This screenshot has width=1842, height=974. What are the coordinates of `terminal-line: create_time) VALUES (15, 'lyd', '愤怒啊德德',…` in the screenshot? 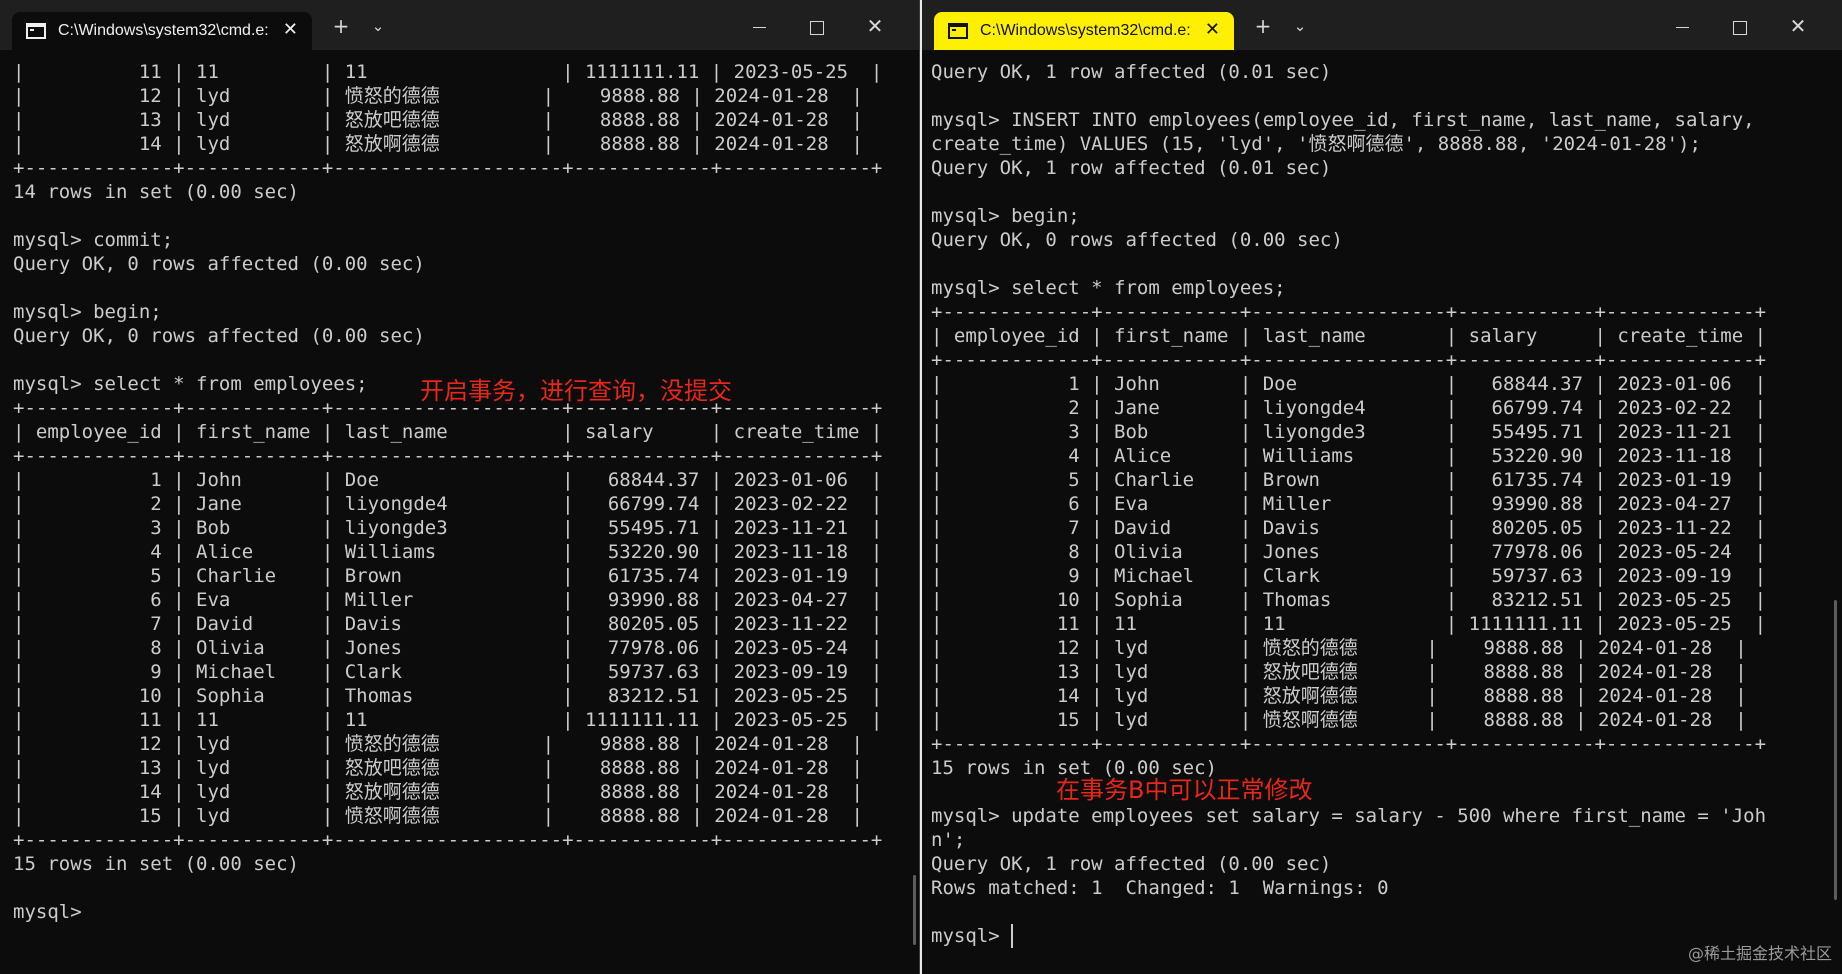 It's located at (1316, 144).